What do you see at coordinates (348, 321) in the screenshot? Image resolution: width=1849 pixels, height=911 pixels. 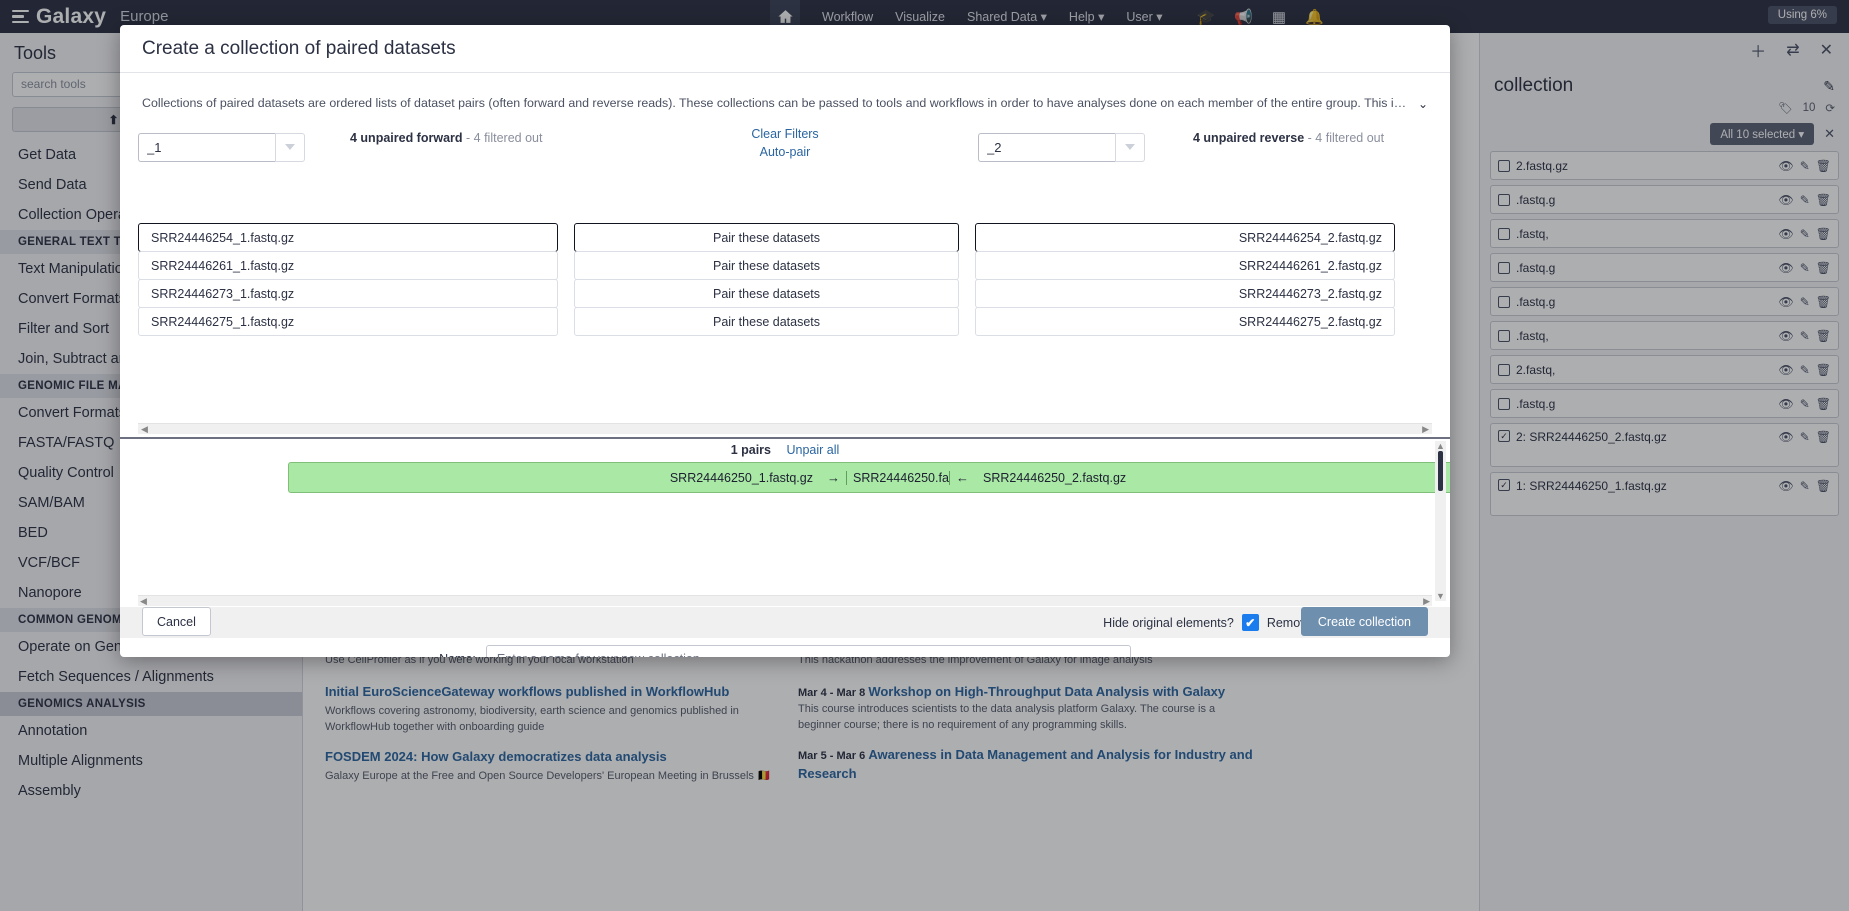 I see `unpaired-forward-item: SRR24446275_1.fastq.gz` at bounding box center [348, 321].